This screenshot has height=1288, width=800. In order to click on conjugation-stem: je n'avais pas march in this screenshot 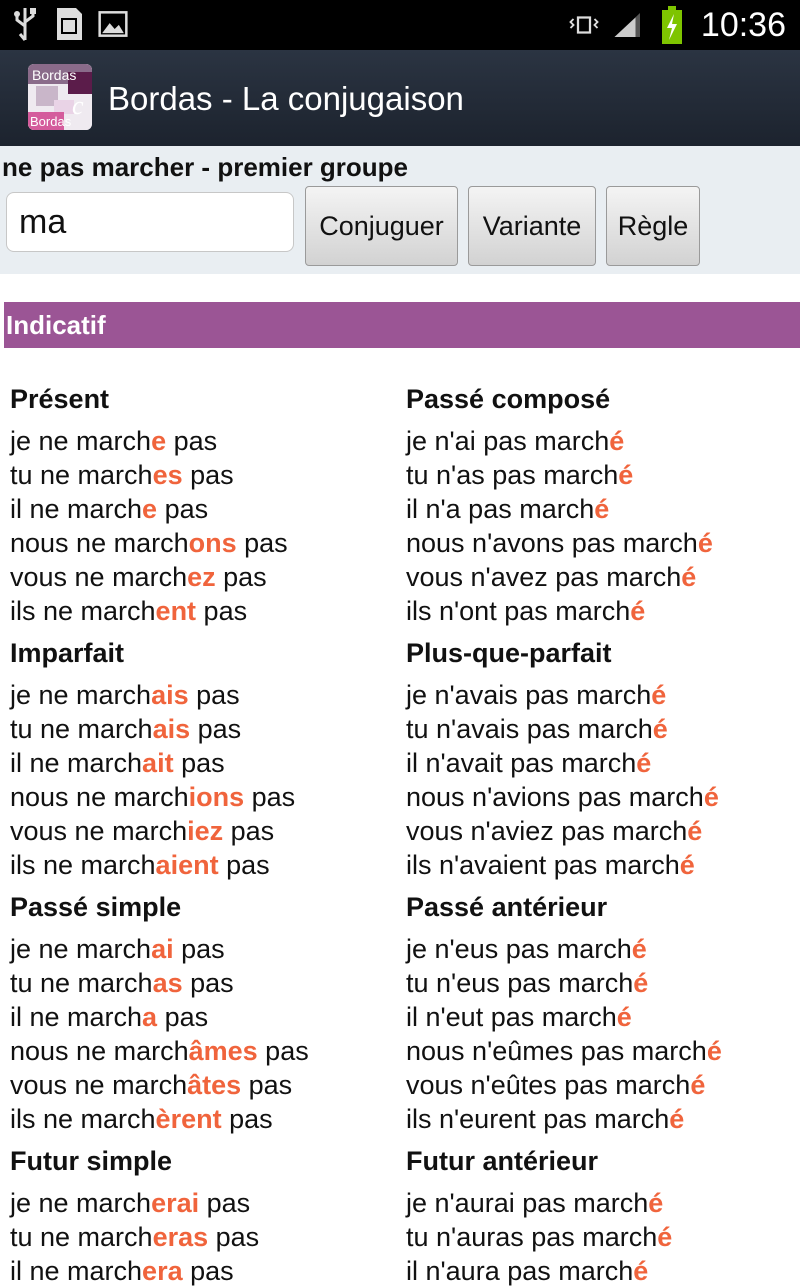, I will do `click(529, 695)`.